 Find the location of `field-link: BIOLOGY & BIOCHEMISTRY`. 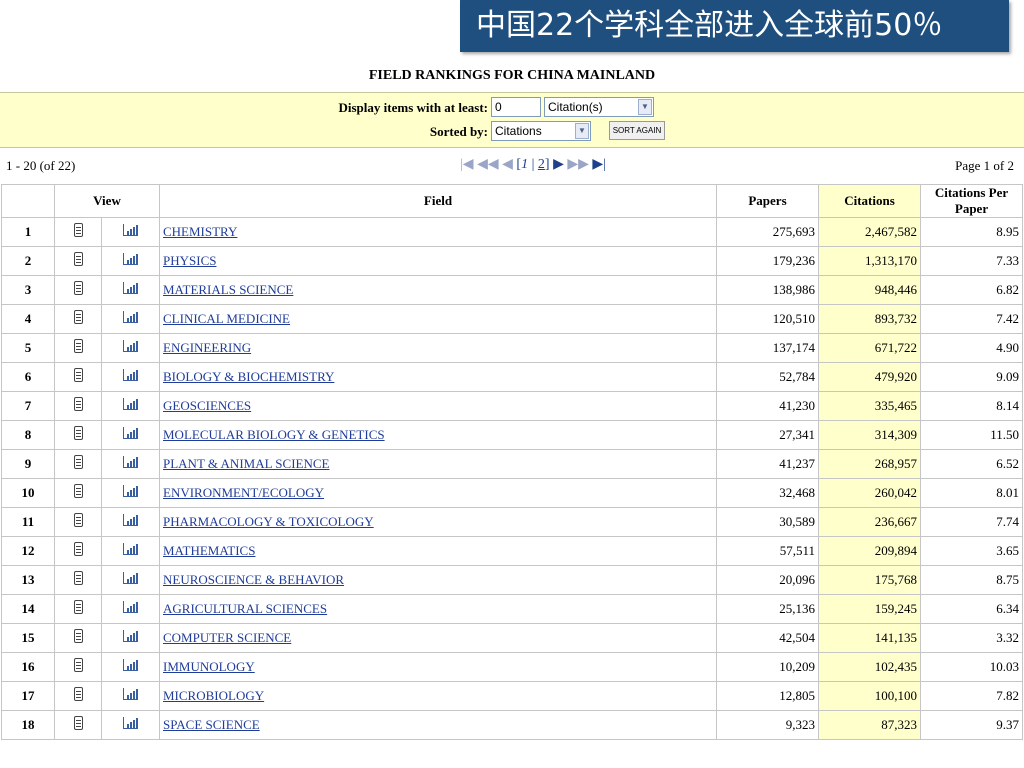

field-link: BIOLOGY & BIOCHEMISTRY is located at coordinates (248, 376).